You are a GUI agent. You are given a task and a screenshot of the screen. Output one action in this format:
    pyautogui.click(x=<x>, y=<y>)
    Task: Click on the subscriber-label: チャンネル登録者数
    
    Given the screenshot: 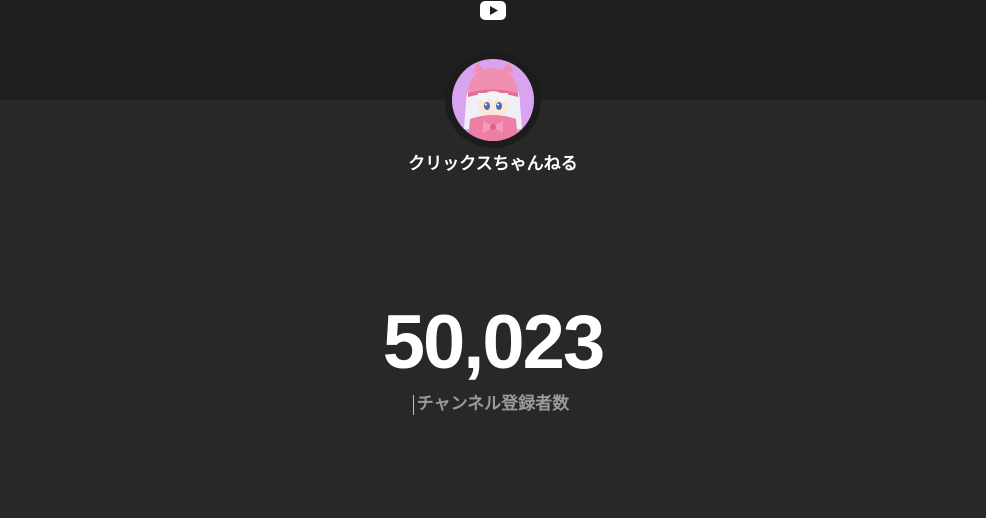 What is the action you would take?
    pyautogui.click(x=493, y=404)
    